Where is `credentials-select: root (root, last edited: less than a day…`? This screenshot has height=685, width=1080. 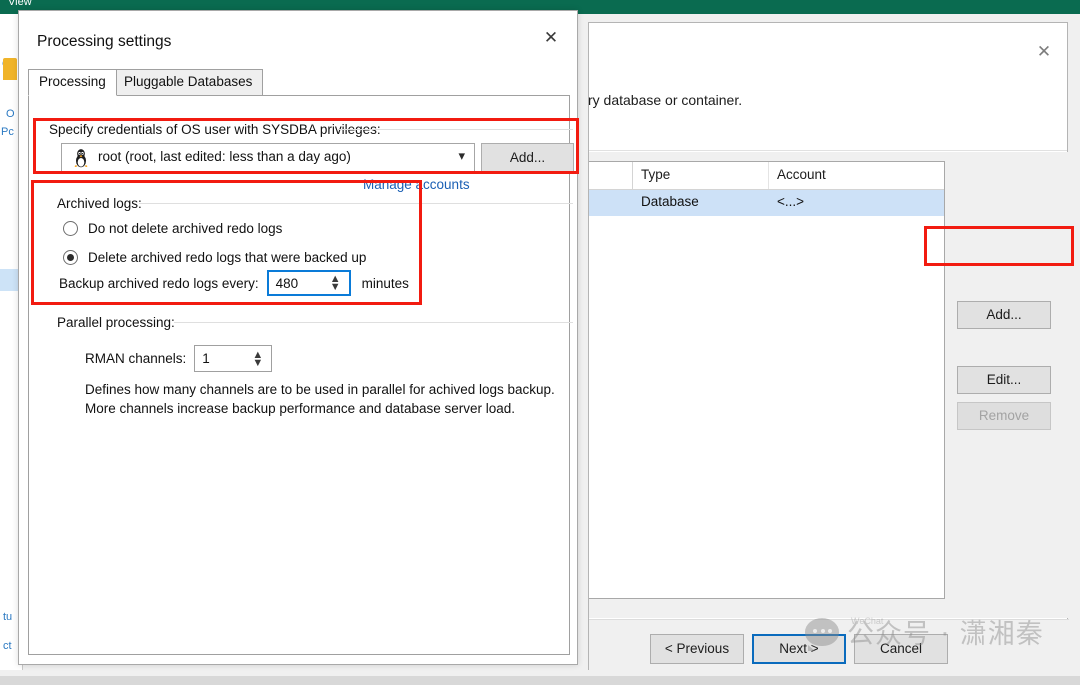 credentials-select: root (root, last edited: less than a day… is located at coordinates (268, 157).